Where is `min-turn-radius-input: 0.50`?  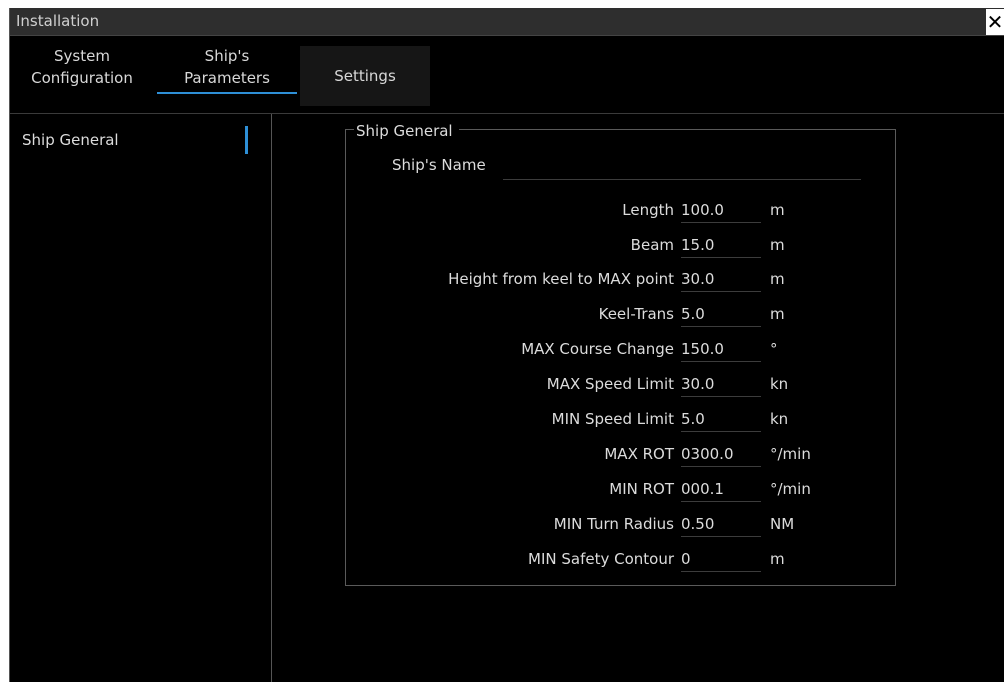
min-turn-radius-input: 0.50 is located at coordinates (721, 526).